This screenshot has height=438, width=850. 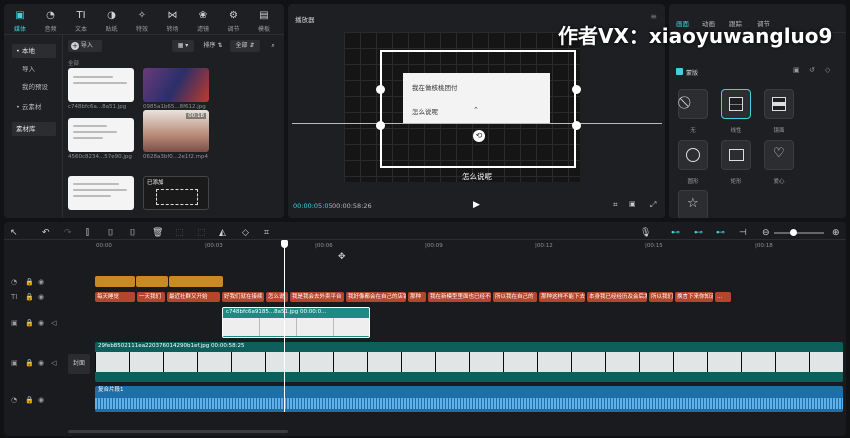 What do you see at coordinates (317, 297) in the screenshot?
I see `subtitle-clip: 我是我会去外卖平台` at bounding box center [317, 297].